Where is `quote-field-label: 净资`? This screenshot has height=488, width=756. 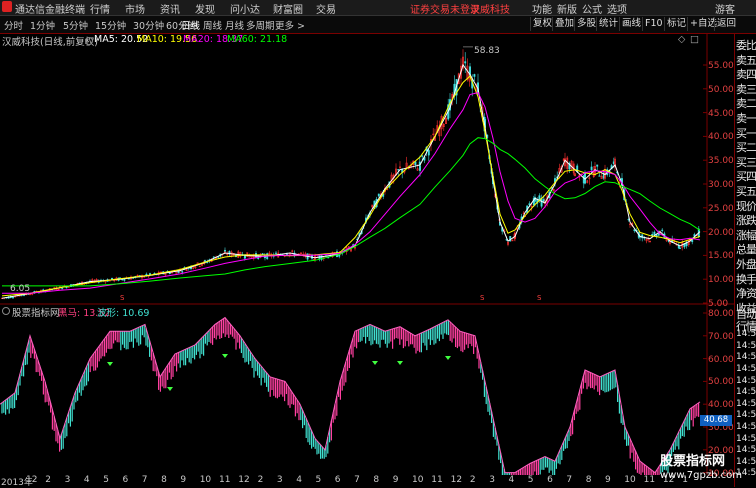 quote-field-label: 净资 is located at coordinates (746, 294).